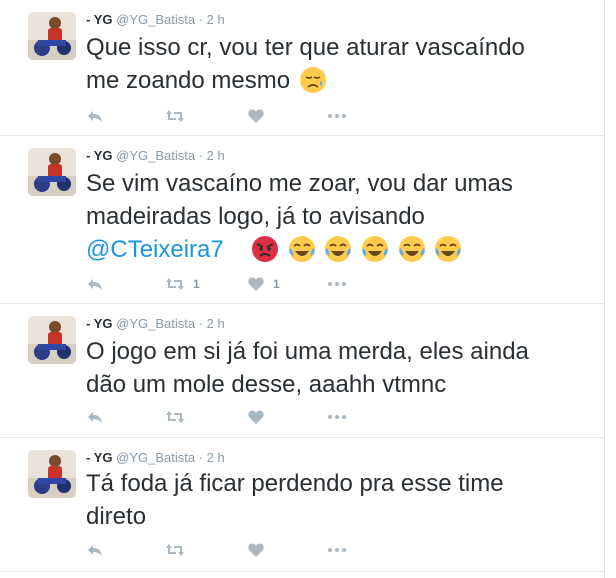 This screenshot has height=578, width=616. I want to click on pouting-face-emoji, so click(265, 249).